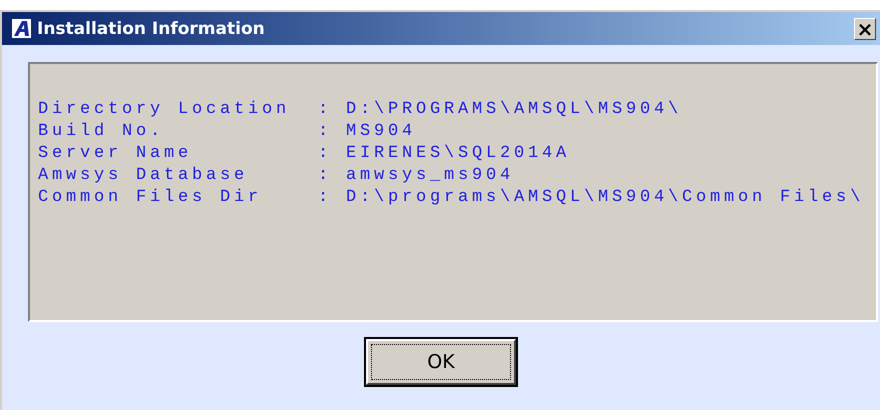 This screenshot has width=880, height=410. Describe the element at coordinates (116, 154) in the screenshot. I see `info-label: Server Name` at that location.